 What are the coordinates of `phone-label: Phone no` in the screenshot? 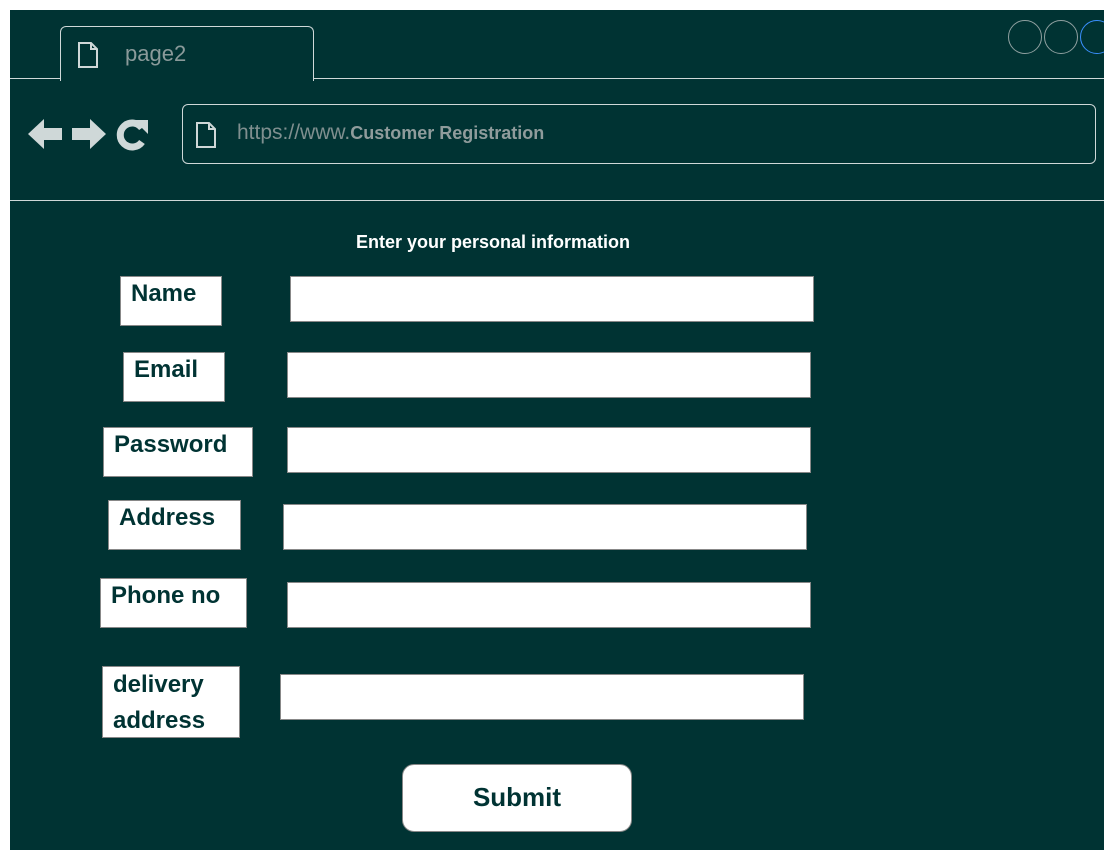 It's located at (173, 603).